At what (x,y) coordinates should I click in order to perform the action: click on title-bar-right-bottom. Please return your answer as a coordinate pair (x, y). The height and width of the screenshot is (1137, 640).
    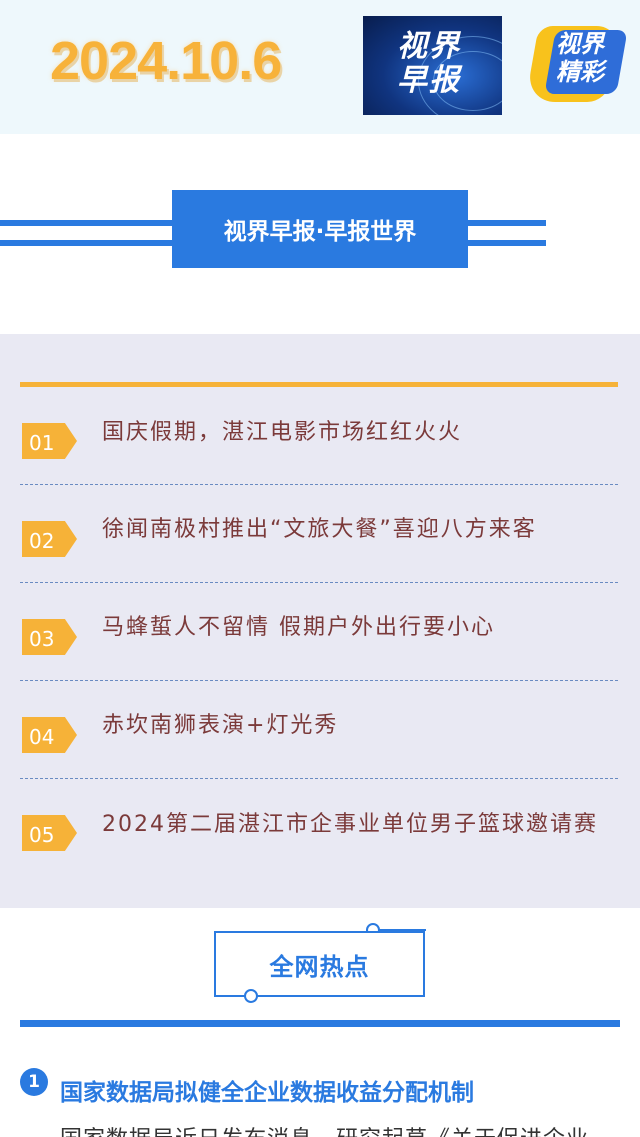
    Looking at the image, I should click on (507, 243).